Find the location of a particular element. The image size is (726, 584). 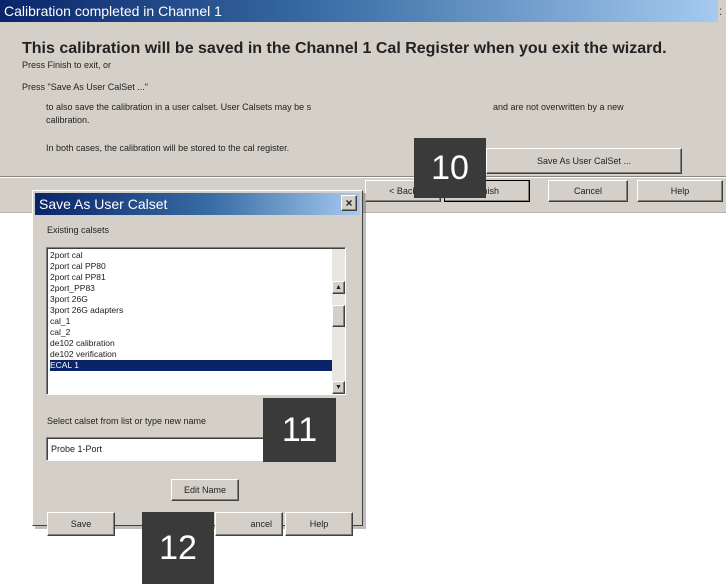

close-icon: × is located at coordinates (349, 203).